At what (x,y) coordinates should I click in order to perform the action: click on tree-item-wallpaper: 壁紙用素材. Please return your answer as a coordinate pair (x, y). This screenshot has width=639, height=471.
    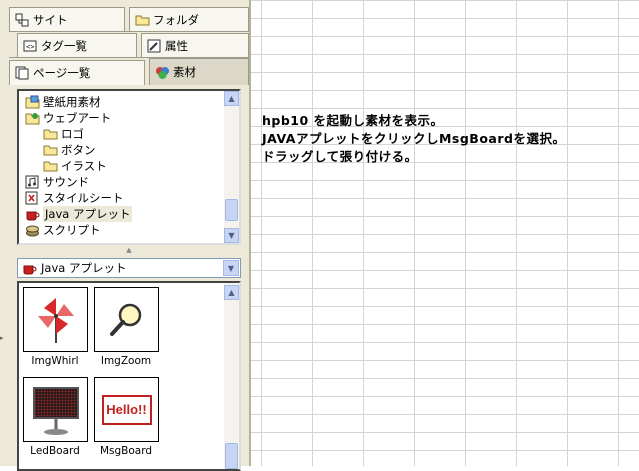
    Looking at the image, I should click on (62, 102).